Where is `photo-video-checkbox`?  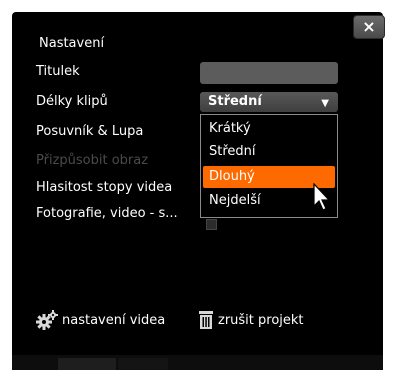
photo-video-checkbox is located at coordinates (211, 224).